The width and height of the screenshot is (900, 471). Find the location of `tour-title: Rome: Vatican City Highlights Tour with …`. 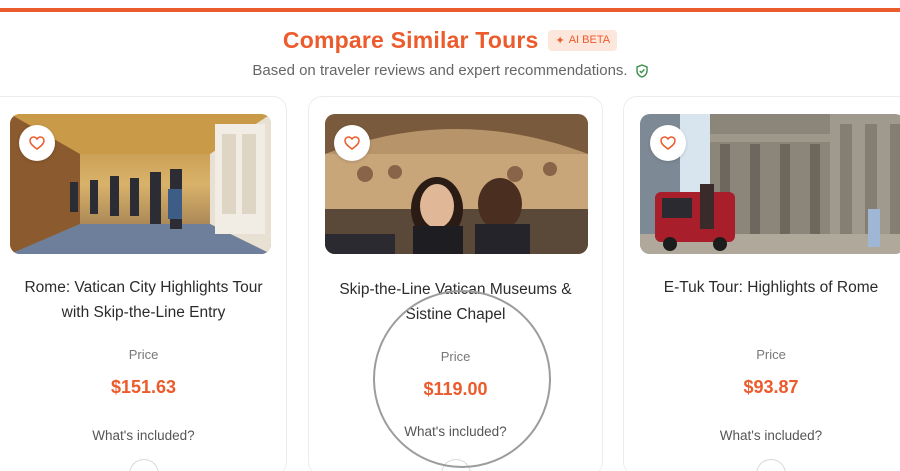

tour-title: Rome: Vatican City Highlights Tour with … is located at coordinates (143, 300).